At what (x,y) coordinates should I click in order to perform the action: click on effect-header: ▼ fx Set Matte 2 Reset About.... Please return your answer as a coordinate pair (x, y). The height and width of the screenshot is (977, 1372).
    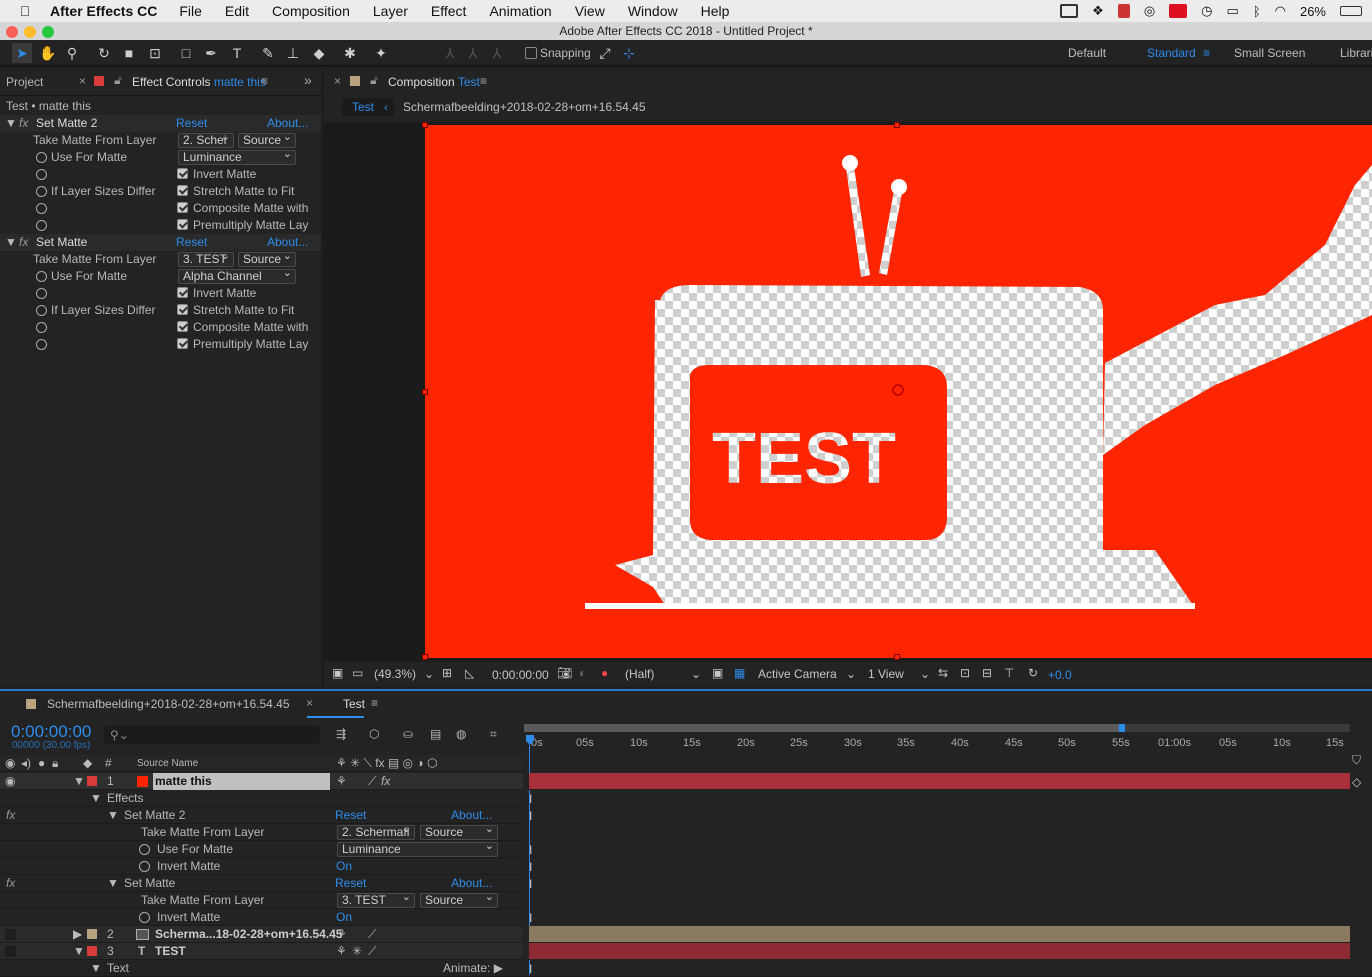
    Looking at the image, I should click on (160, 123).